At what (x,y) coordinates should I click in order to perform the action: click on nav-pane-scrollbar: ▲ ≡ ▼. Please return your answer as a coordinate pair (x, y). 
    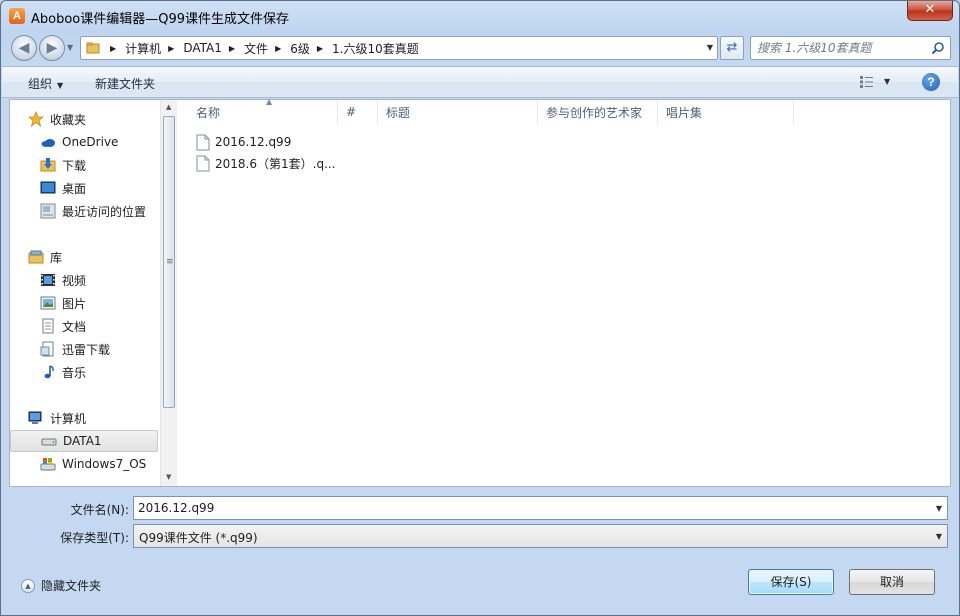
    Looking at the image, I should click on (168, 293).